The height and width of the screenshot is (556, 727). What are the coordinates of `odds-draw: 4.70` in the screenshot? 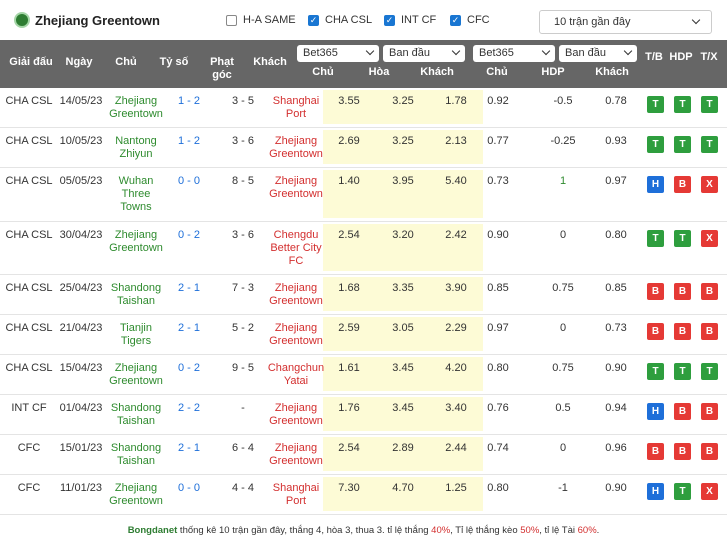 It's located at (403, 488).